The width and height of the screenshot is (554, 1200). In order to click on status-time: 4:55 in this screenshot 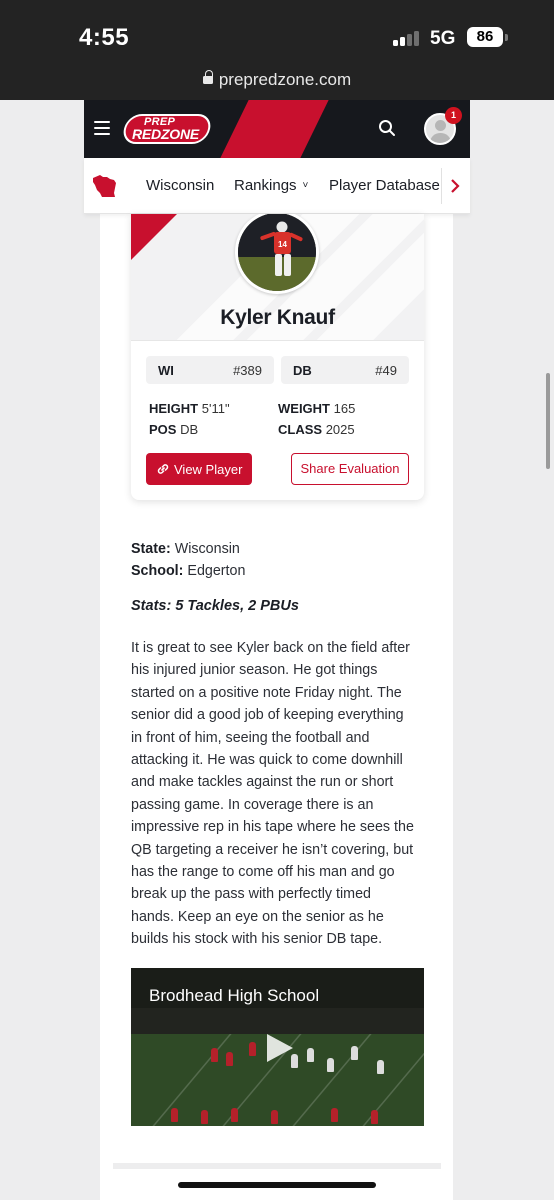, I will do `click(104, 37)`.